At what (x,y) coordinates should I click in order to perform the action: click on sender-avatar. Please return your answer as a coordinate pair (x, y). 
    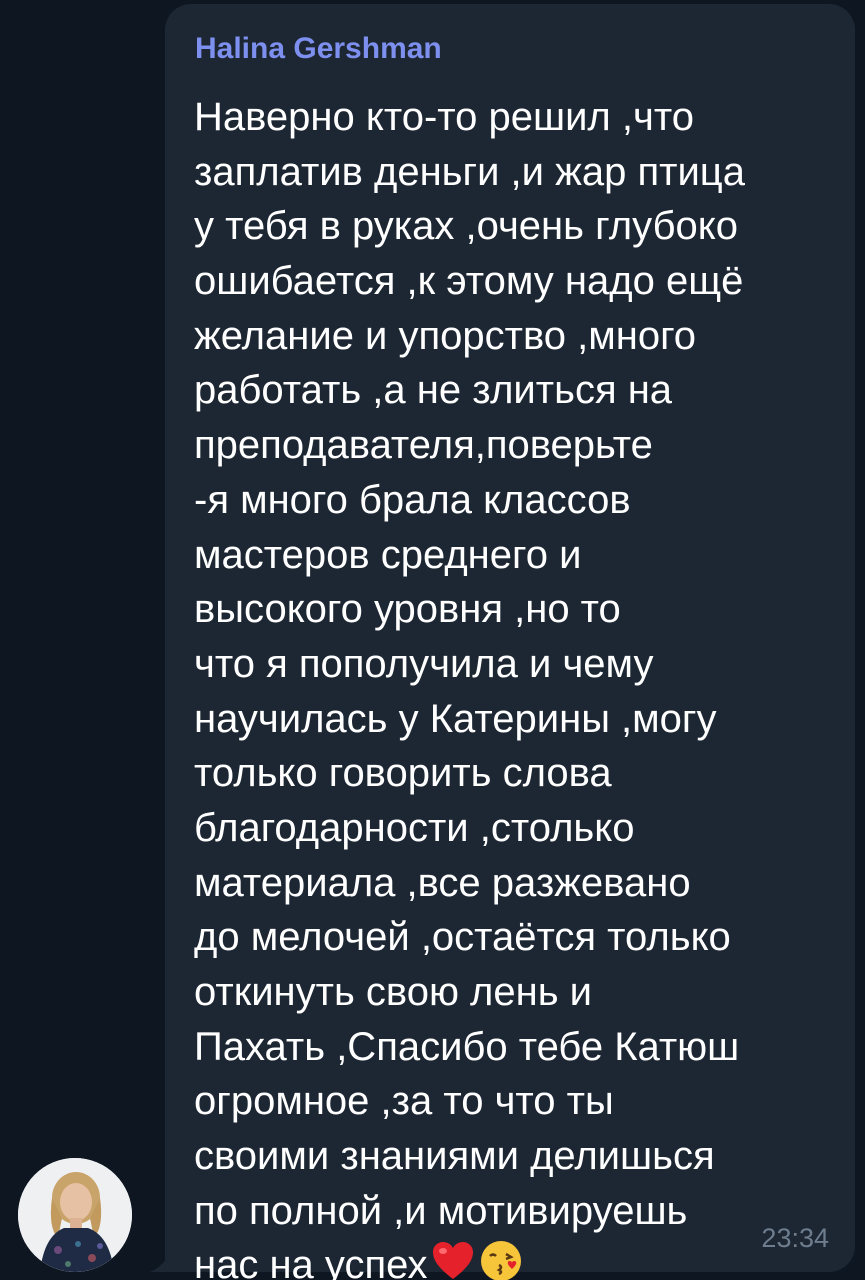
    Looking at the image, I should click on (75, 1215).